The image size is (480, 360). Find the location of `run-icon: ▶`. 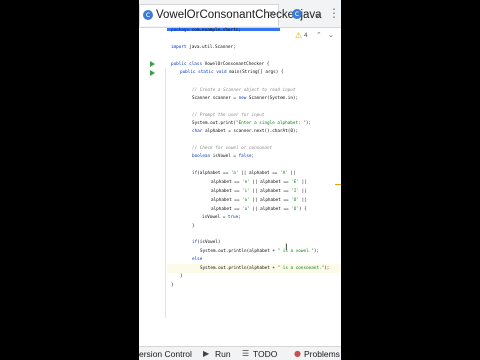

run-icon: ▶ is located at coordinates (206, 353).